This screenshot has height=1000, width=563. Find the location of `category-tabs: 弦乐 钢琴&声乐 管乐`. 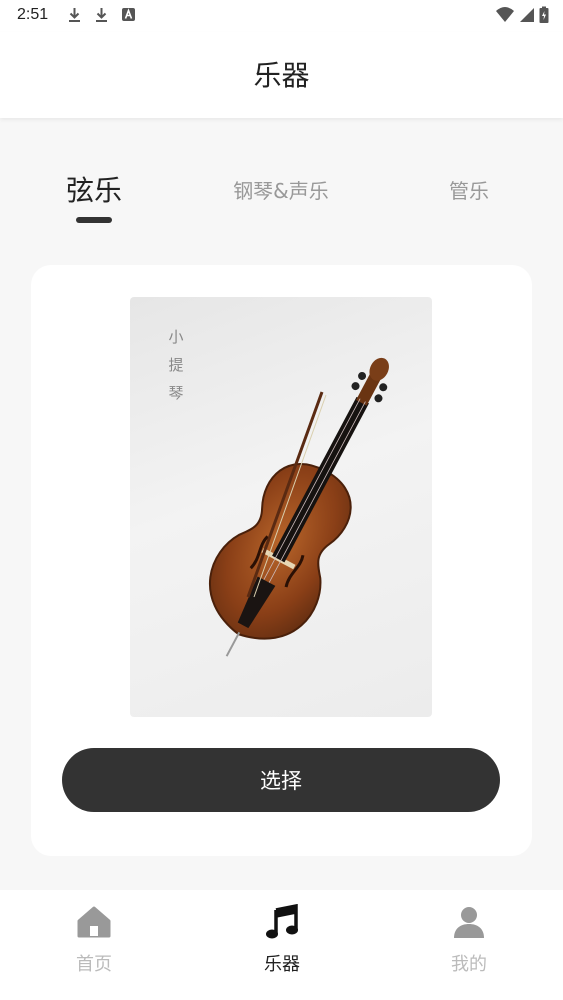

category-tabs: 弦乐 钢琴&声乐 管乐 is located at coordinates (281, 200).